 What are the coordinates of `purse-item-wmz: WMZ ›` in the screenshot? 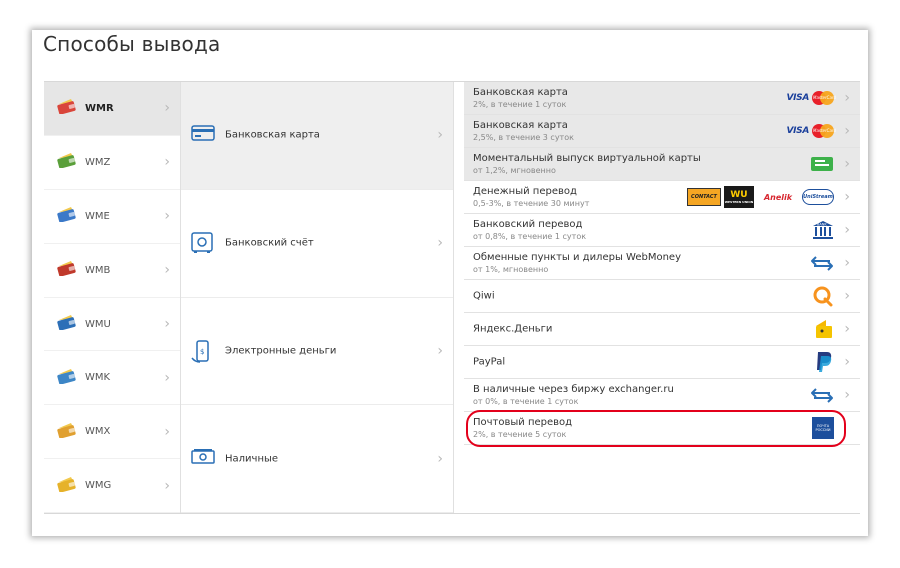 It's located at (112, 163).